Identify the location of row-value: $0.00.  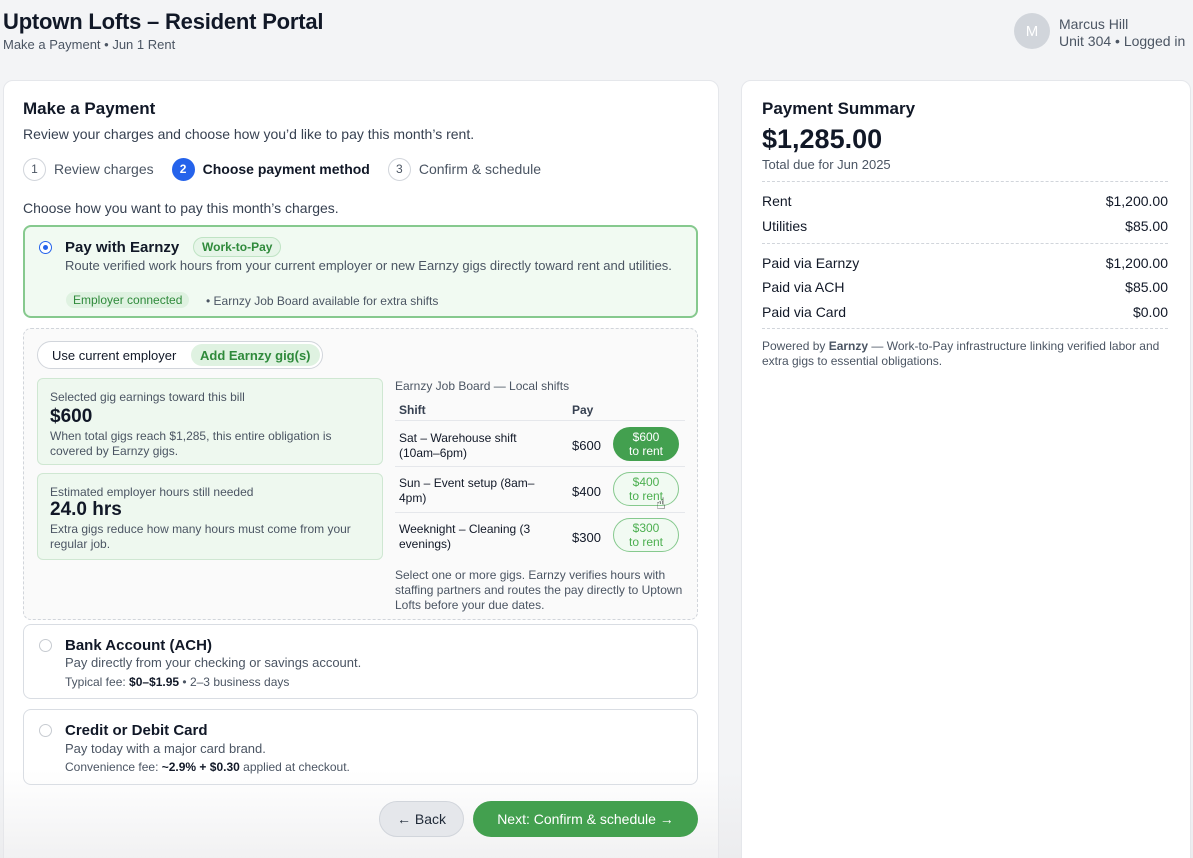
(1150, 312).